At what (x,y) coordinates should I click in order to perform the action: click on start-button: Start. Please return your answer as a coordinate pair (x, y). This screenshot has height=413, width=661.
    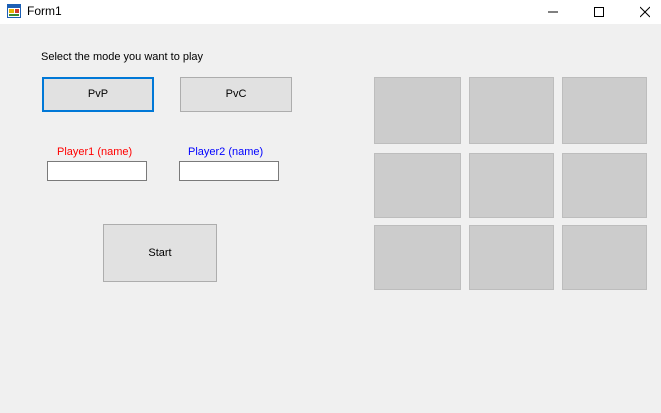
    Looking at the image, I should click on (160, 253).